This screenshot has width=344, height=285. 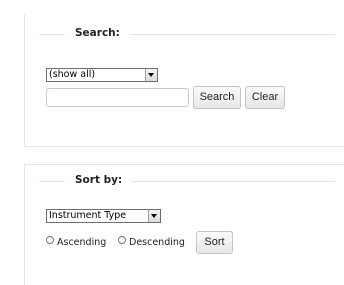 What do you see at coordinates (265, 97) in the screenshot?
I see `clear-button: Clear` at bounding box center [265, 97].